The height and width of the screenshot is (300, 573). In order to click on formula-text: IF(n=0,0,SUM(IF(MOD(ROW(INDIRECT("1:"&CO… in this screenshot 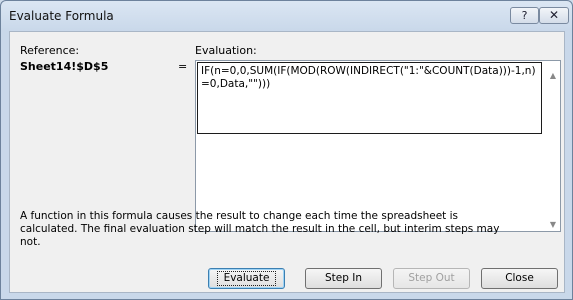, I will do `click(368, 77)`.